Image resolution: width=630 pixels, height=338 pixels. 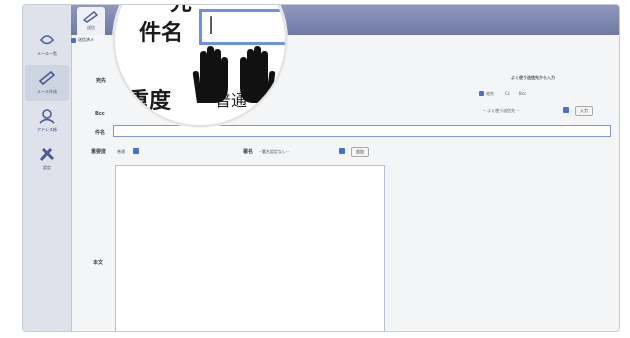 I want to click on sidebar-item-label: アドレス帳, so click(x=47, y=129).